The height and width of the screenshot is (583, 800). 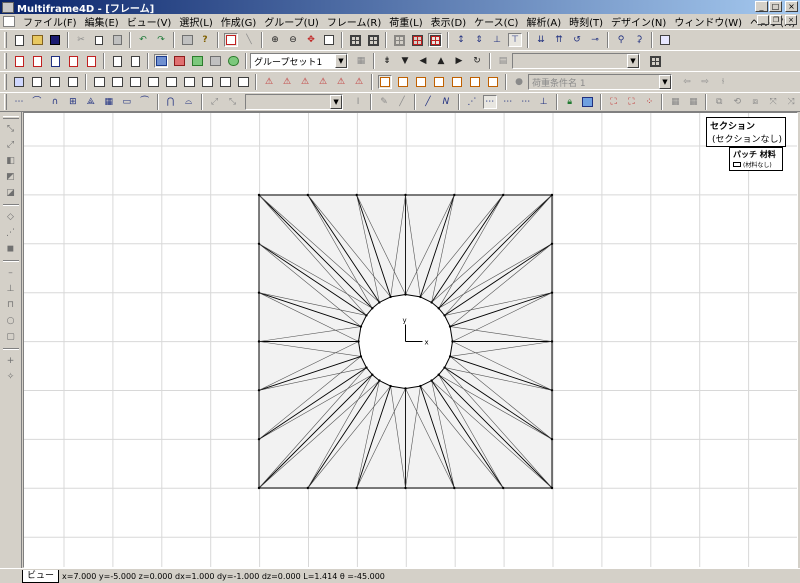 I want to click on draw-beam-icon: ▭, so click(x=127, y=102).